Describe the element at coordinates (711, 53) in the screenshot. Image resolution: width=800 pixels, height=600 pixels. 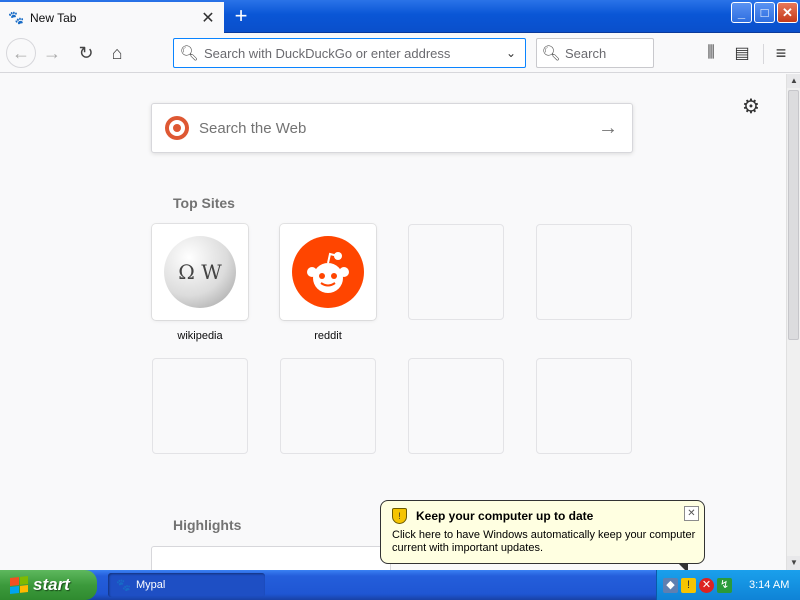
I see `library-icon: ⫼` at that location.